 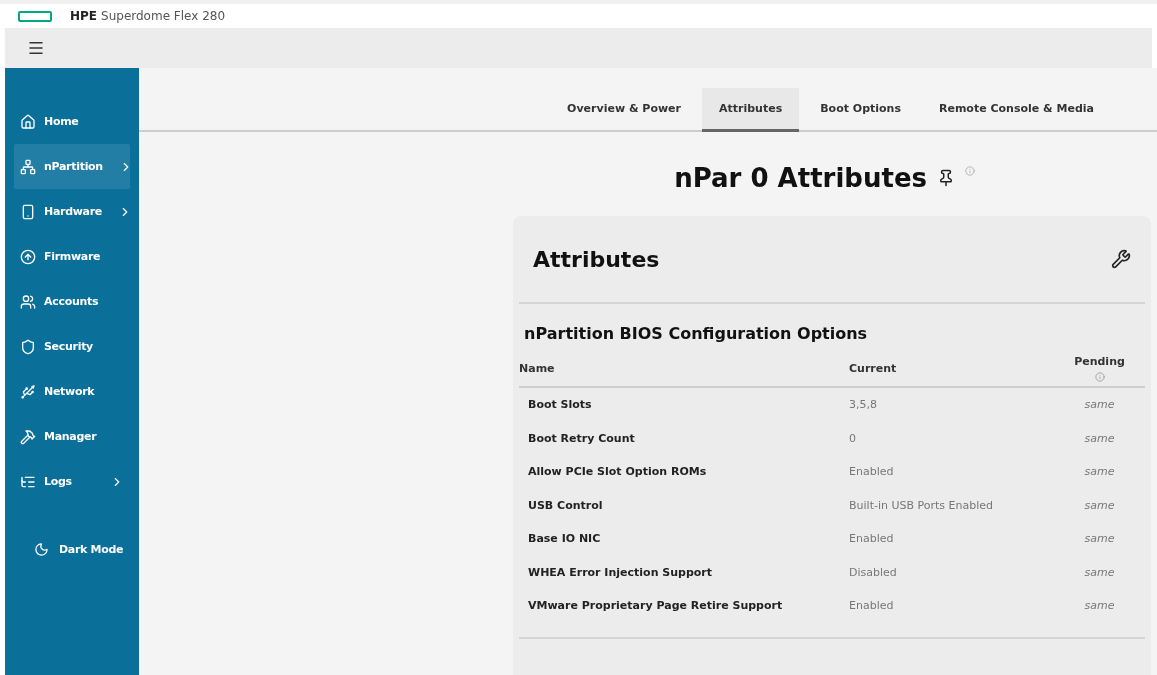 What do you see at coordinates (35, 16) in the screenshot?
I see `logo-icon` at bounding box center [35, 16].